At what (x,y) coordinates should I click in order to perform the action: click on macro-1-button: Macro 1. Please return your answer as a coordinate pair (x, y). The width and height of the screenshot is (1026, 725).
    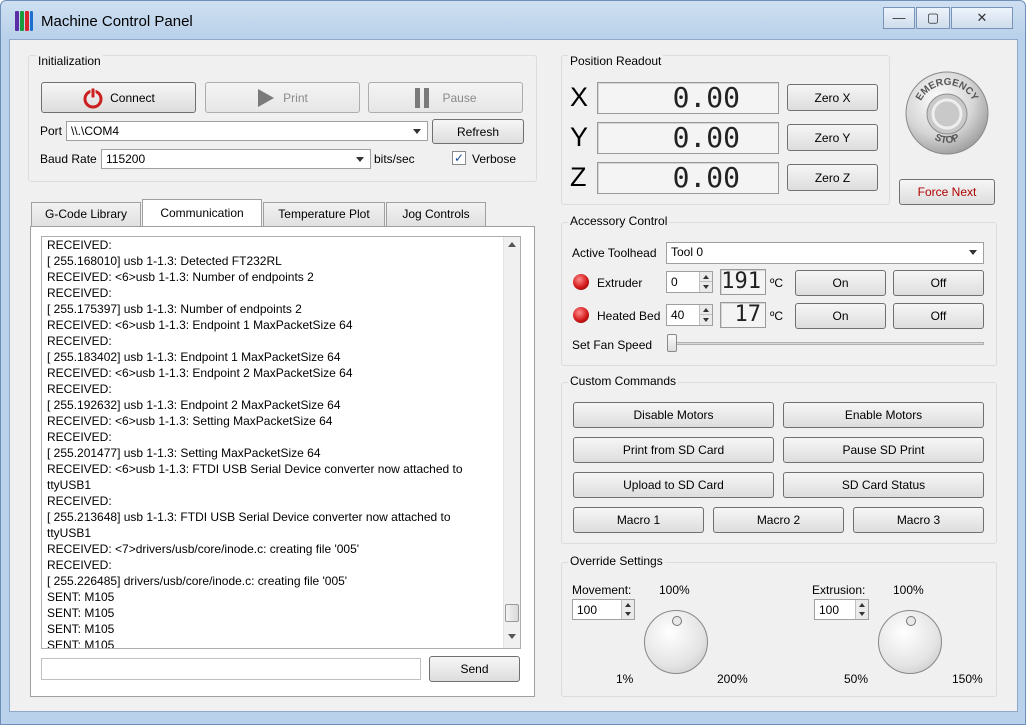
    Looking at the image, I should click on (638, 520).